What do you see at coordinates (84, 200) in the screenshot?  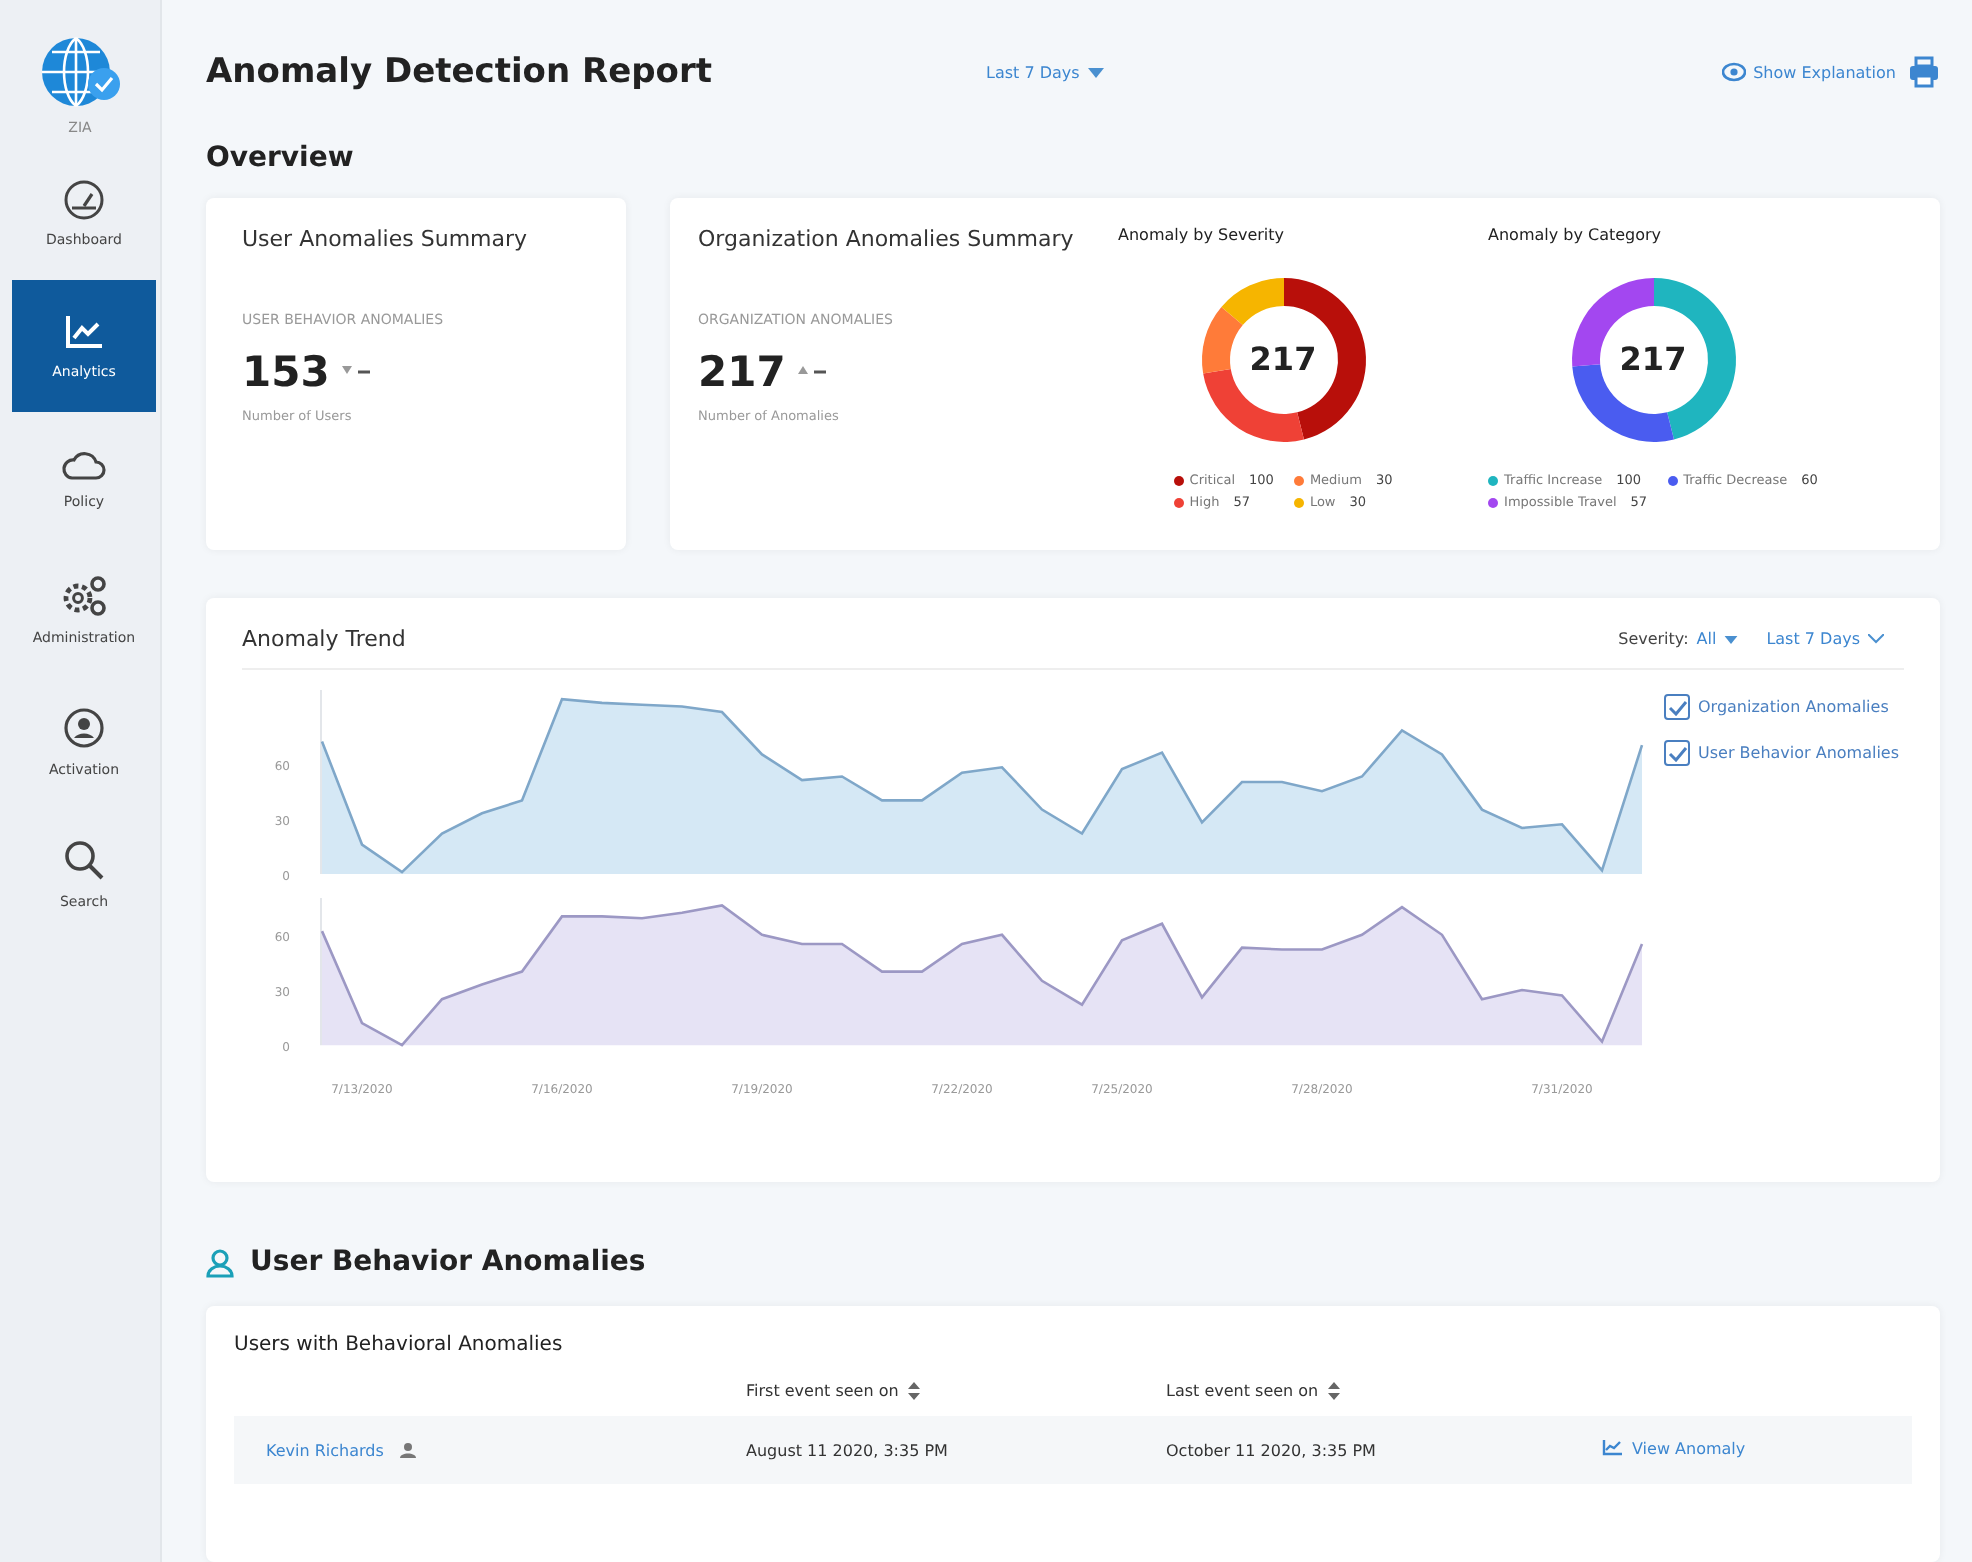 I see `gauge-icon` at bounding box center [84, 200].